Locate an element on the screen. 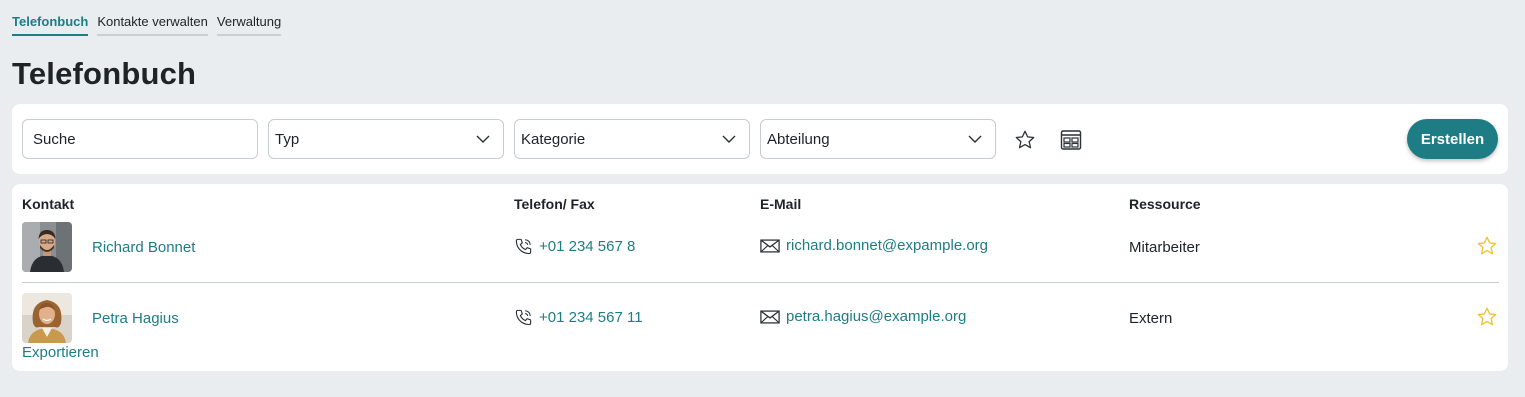 The image size is (1525, 397). email-link: richard.bonnet@expample.org is located at coordinates (874, 245).